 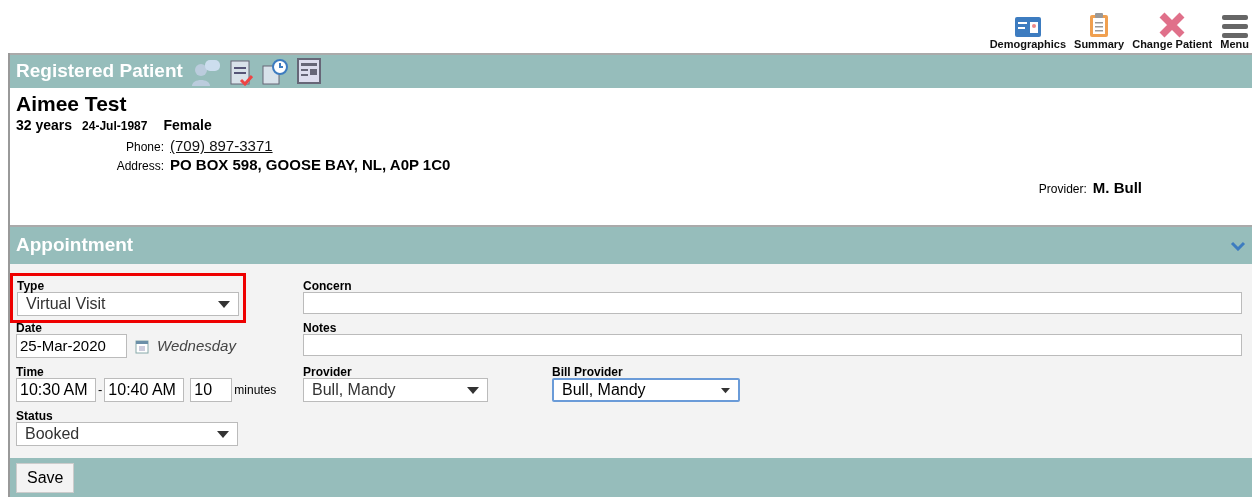 I want to click on notes-field, so click(x=772, y=345).